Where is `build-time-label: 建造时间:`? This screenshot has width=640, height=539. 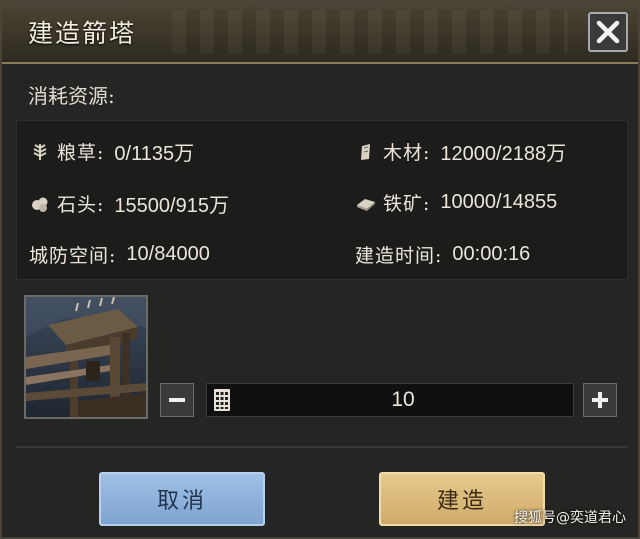 build-time-label: 建造时间: is located at coordinates (399, 256).